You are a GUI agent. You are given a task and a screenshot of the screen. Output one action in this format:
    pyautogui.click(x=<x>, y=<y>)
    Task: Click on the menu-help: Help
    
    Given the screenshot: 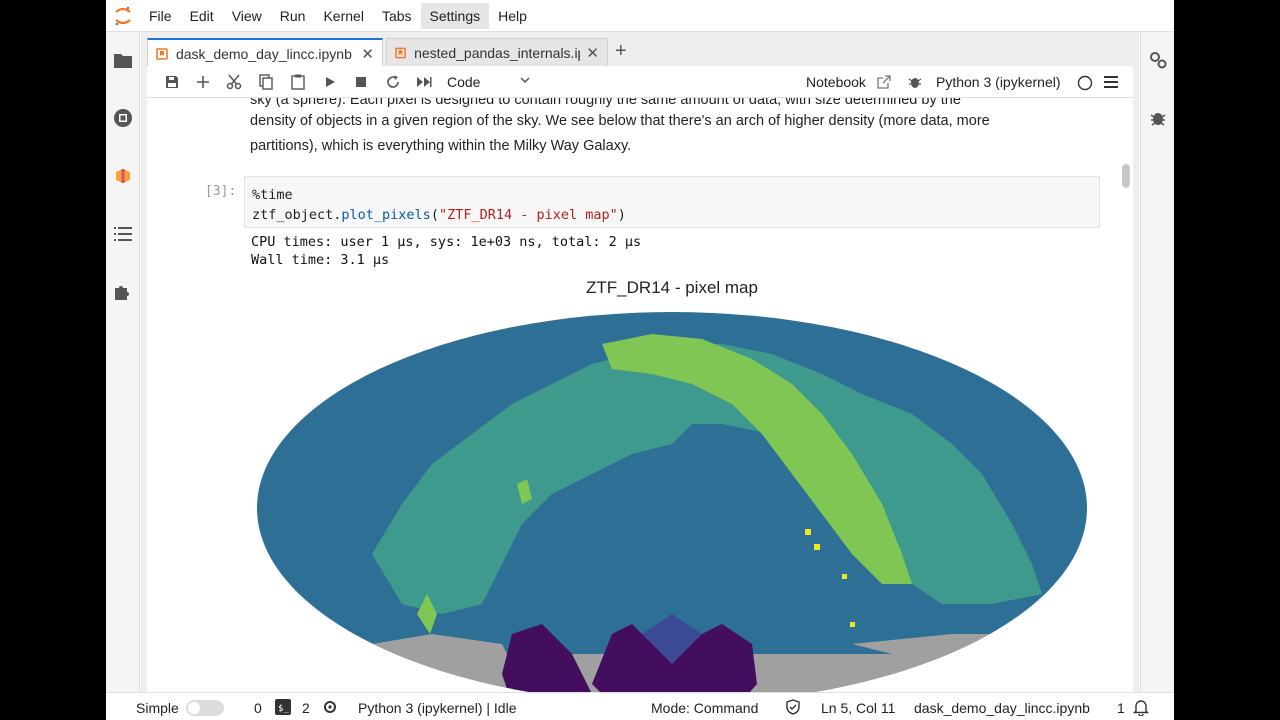 What is the action you would take?
    pyautogui.click(x=512, y=16)
    